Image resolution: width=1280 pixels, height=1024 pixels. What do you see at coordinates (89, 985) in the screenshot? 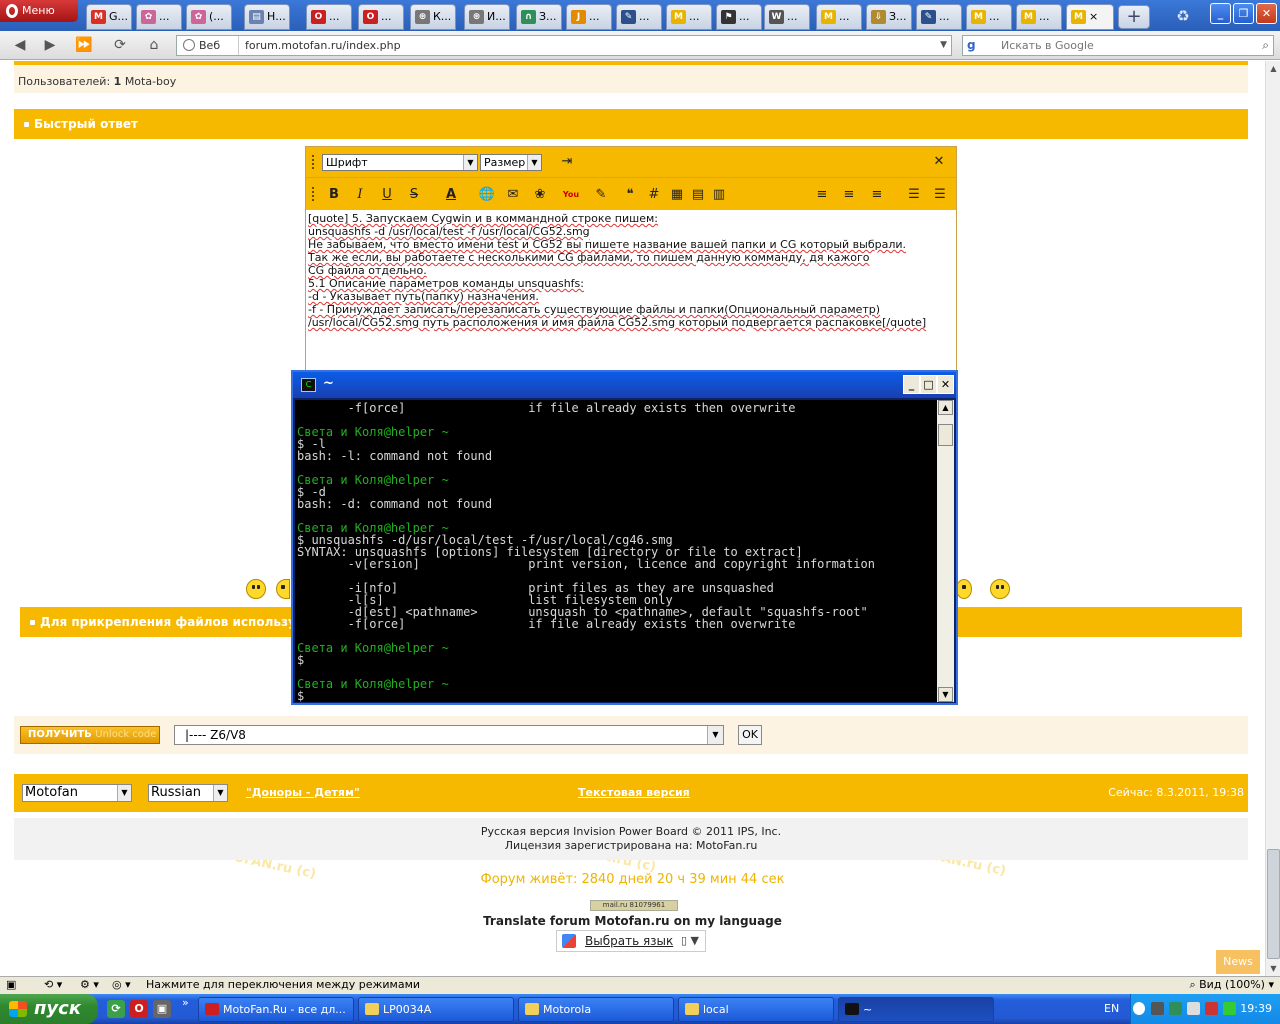
I see `network-icon: ⚙ ▾` at bounding box center [89, 985].